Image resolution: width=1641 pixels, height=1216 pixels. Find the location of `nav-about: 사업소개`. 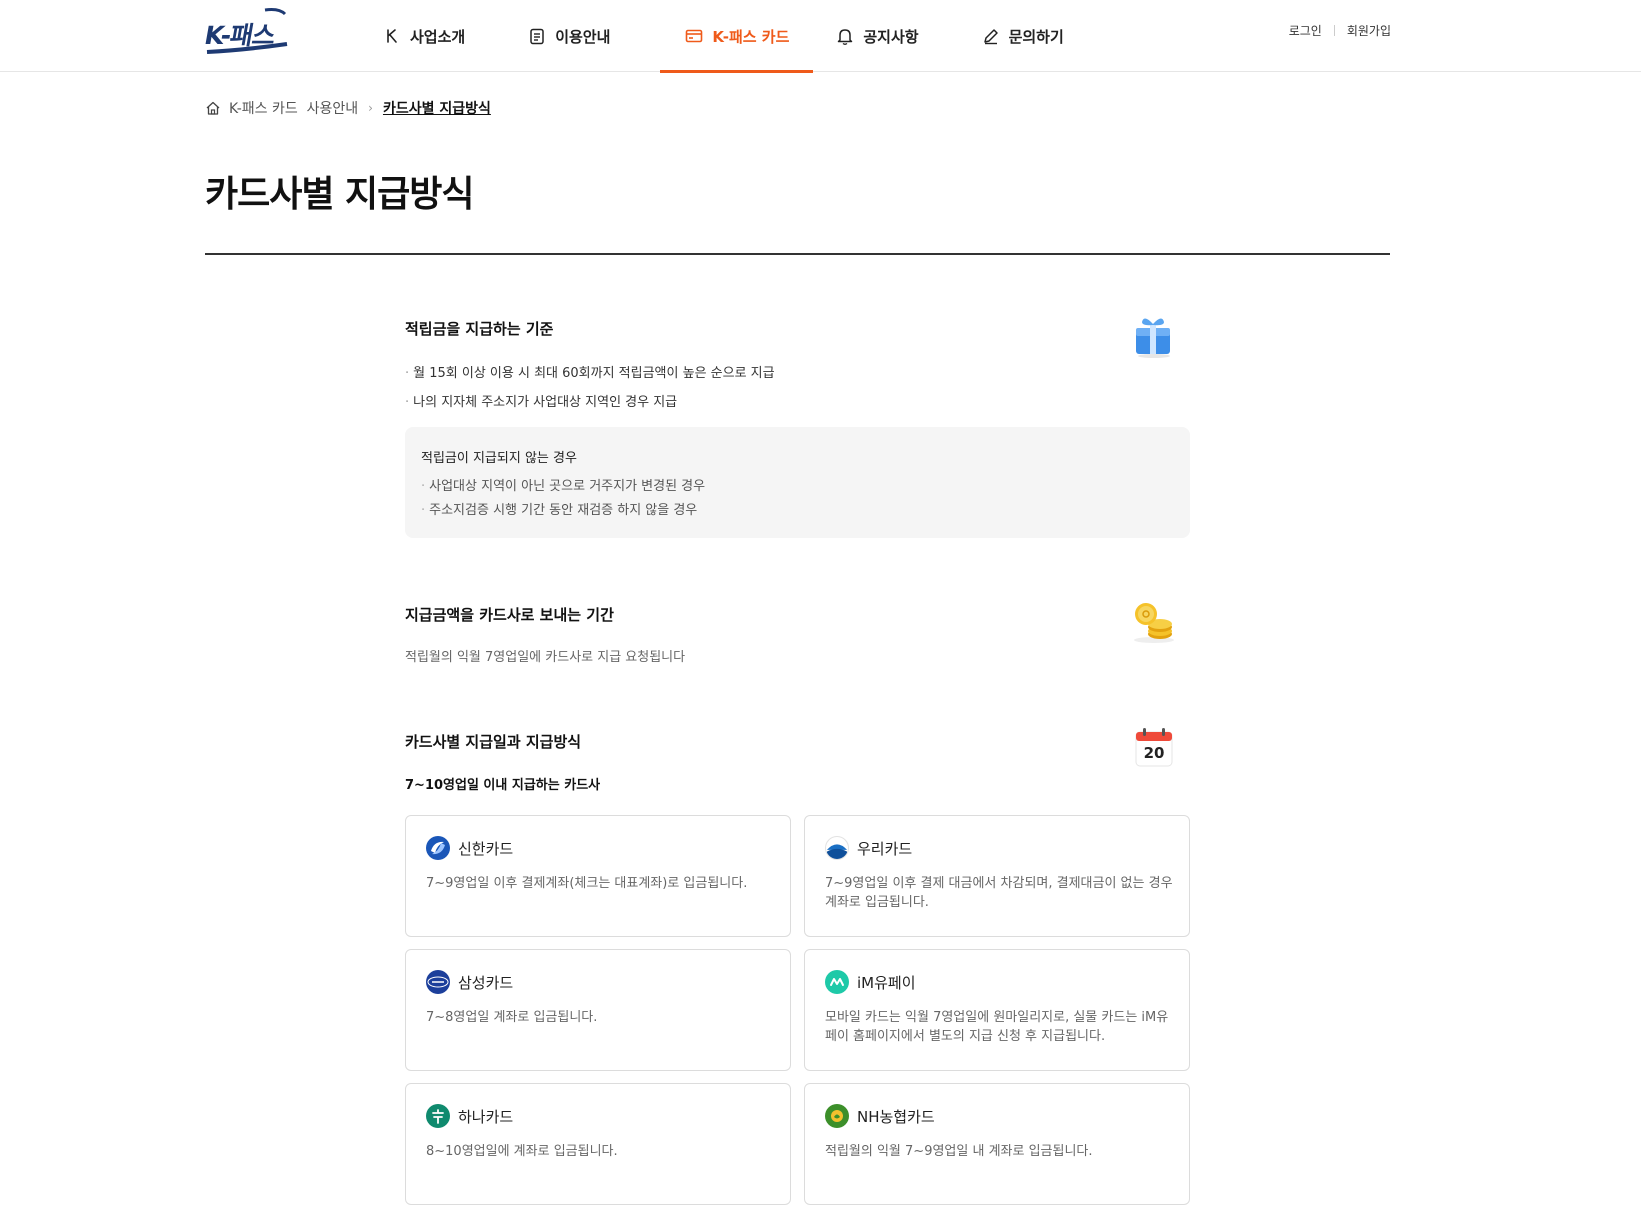

nav-about: 사업소개 is located at coordinates (423, 36).